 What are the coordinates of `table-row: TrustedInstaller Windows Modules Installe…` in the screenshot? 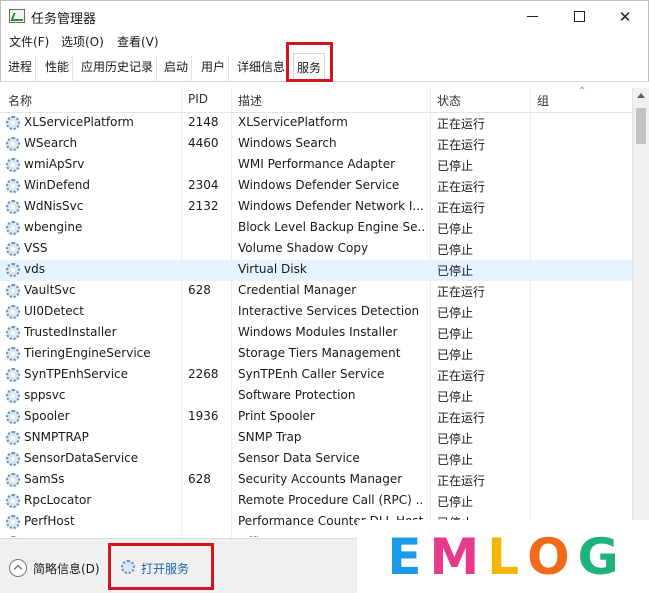 It's located at (316, 333).